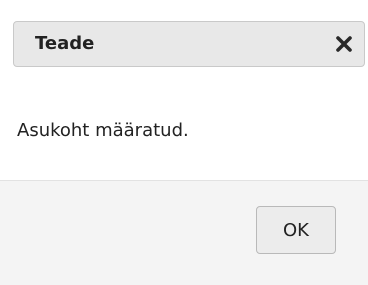  Describe the element at coordinates (103, 130) in the screenshot. I see `dialog-message: Asukoht määratud.` at that location.